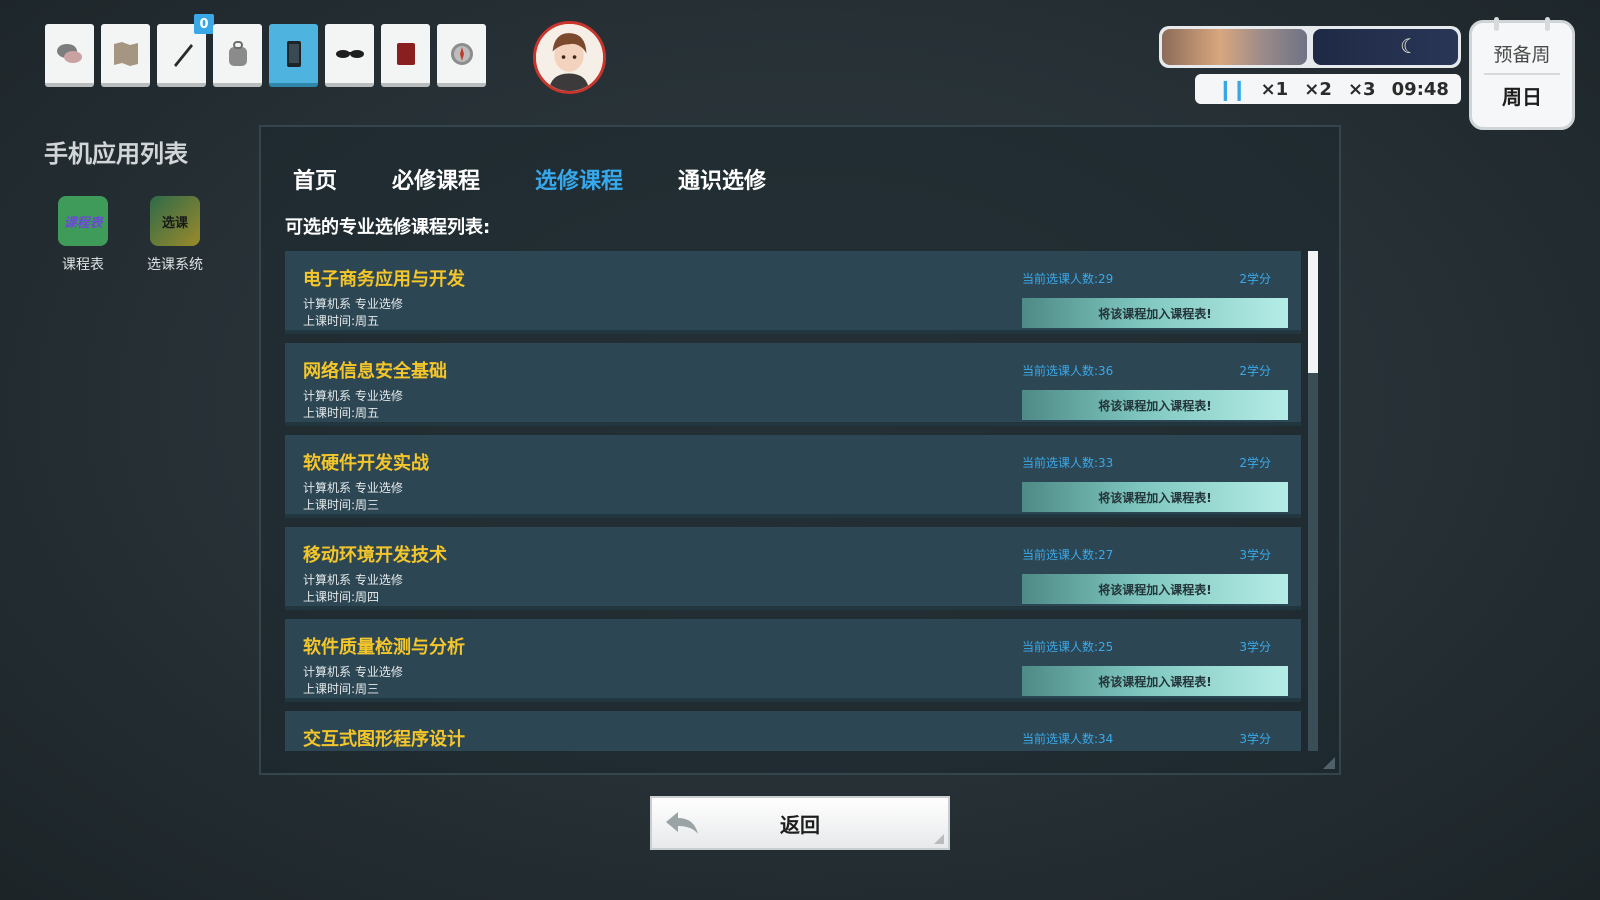 The height and width of the screenshot is (900, 1600). Describe the element at coordinates (1232, 89) in the screenshot. I see `pause-icon: ❙❙` at that location.